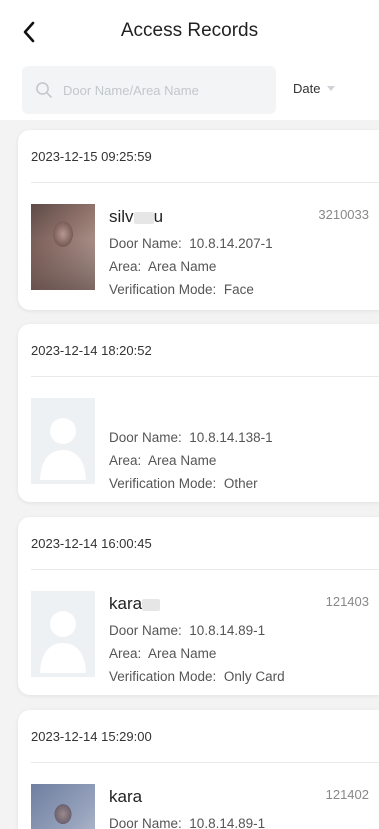  What do you see at coordinates (91, 543) in the screenshot?
I see `record-time: 2023-12-14 16:00:45` at bounding box center [91, 543].